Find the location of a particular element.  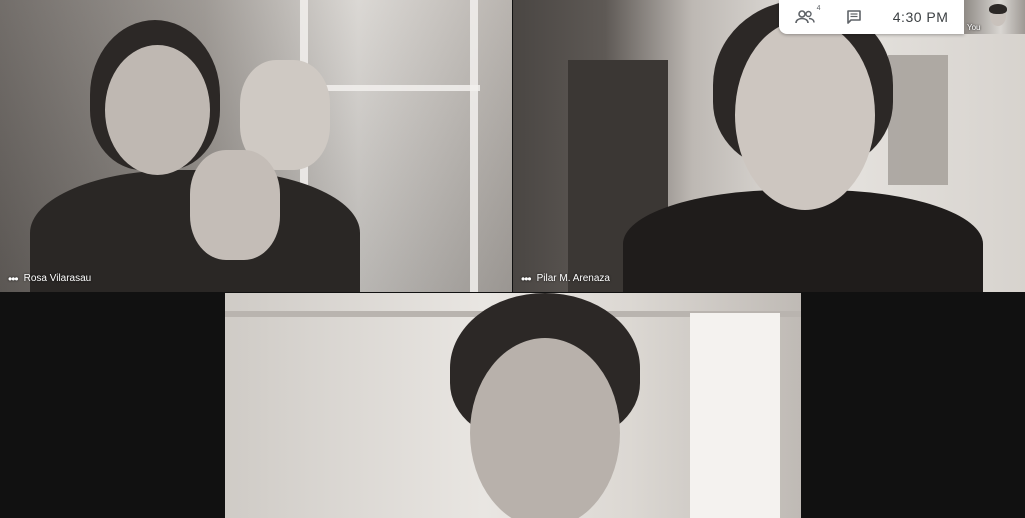

person-hand is located at coordinates (235, 205).